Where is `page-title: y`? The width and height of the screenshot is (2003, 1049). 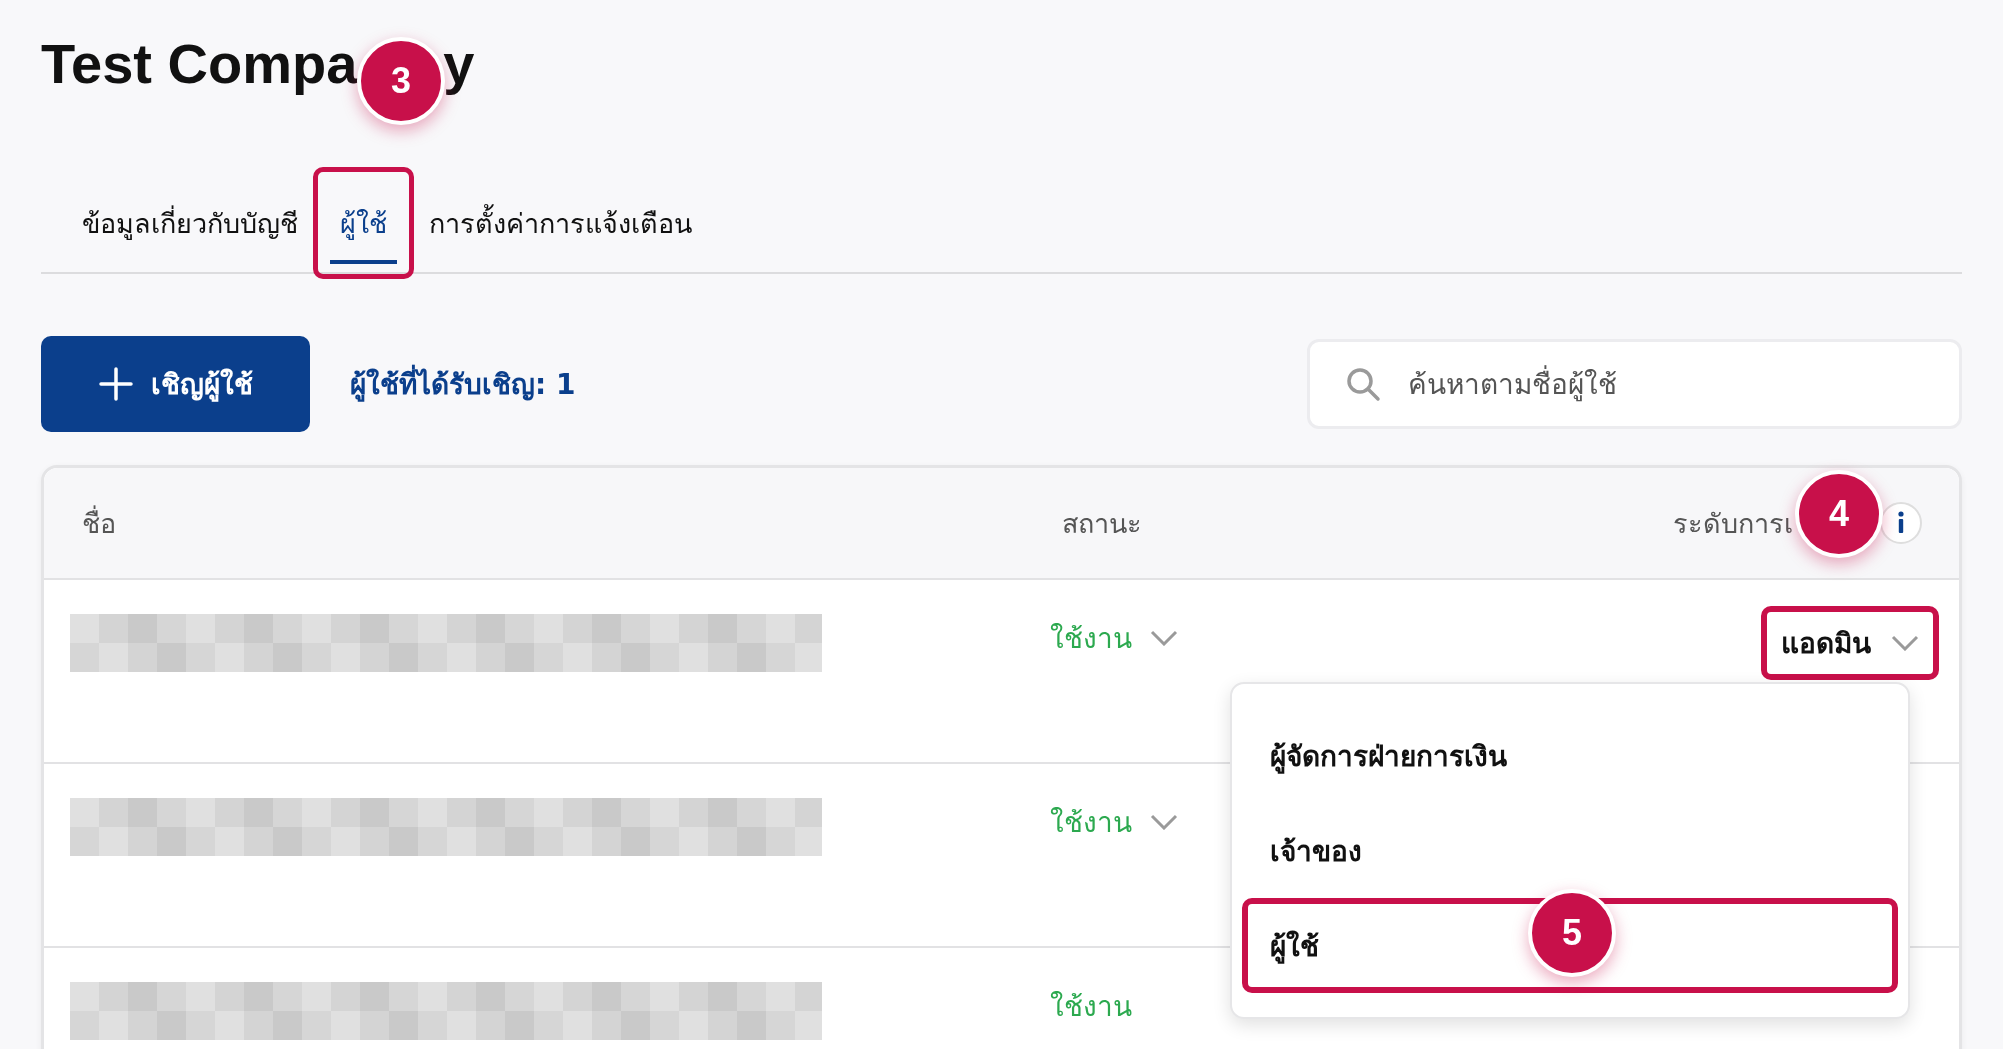
page-title: y is located at coordinates (459, 64).